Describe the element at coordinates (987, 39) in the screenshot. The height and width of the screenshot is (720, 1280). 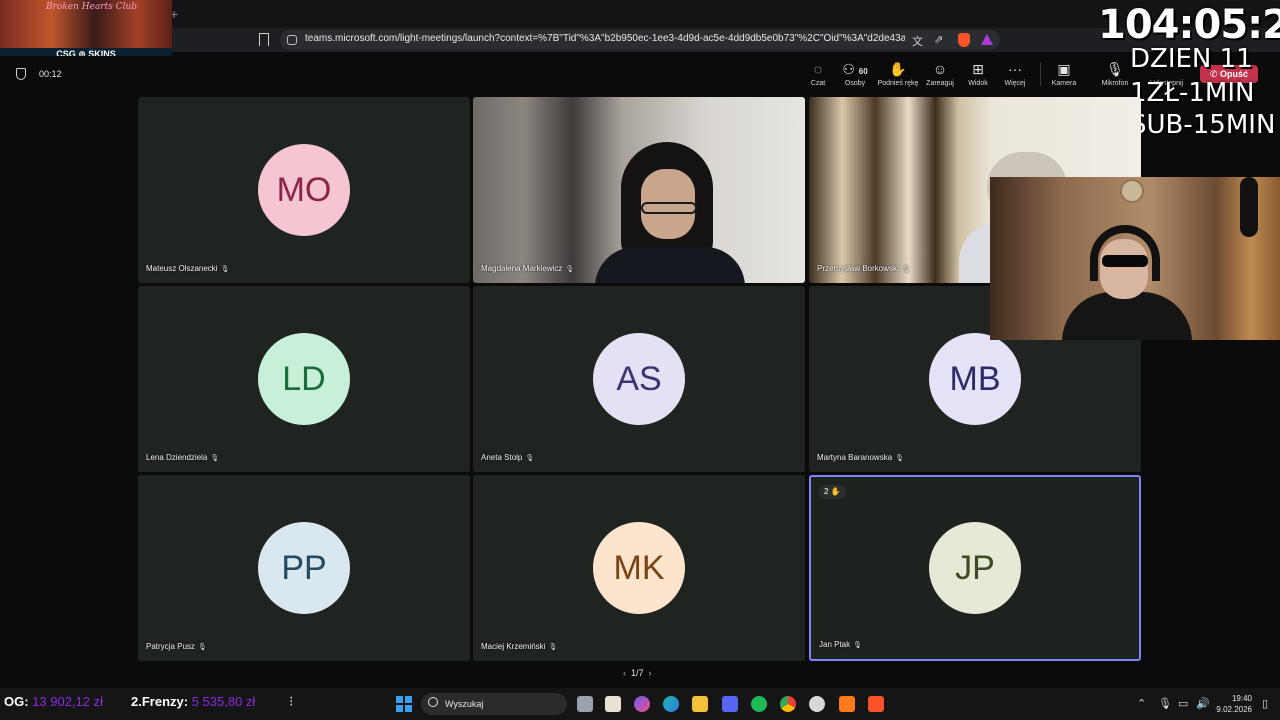
I see `brave-rewards-icon` at that location.